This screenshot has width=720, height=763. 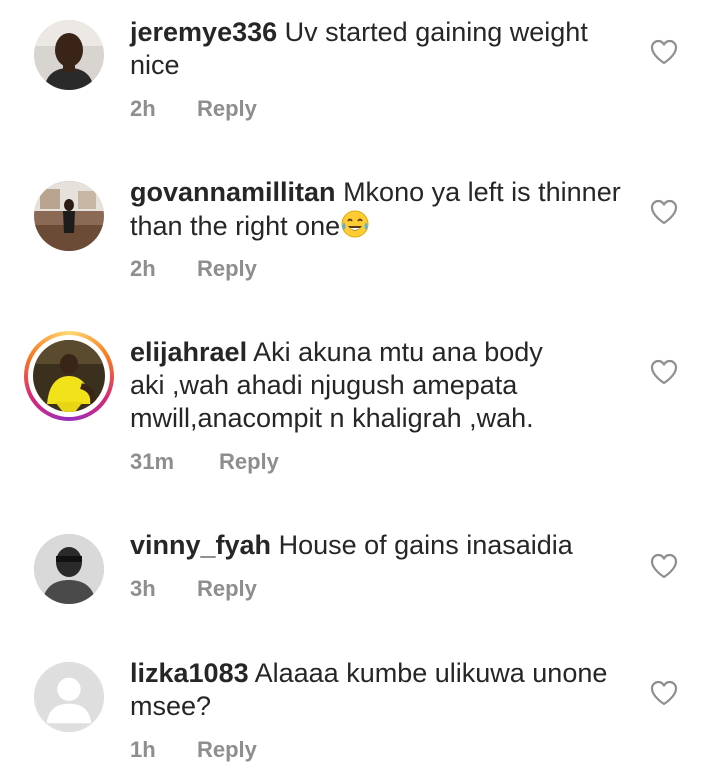 I want to click on story-ring, so click(x=69, y=376).